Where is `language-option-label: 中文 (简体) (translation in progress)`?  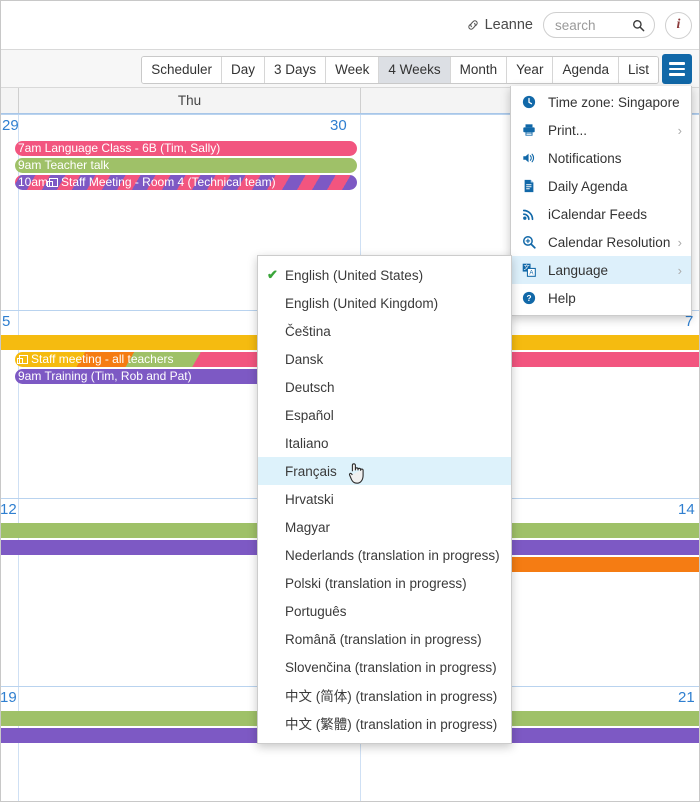
language-option-label: 中文 (简体) (translation in progress) is located at coordinates (391, 696).